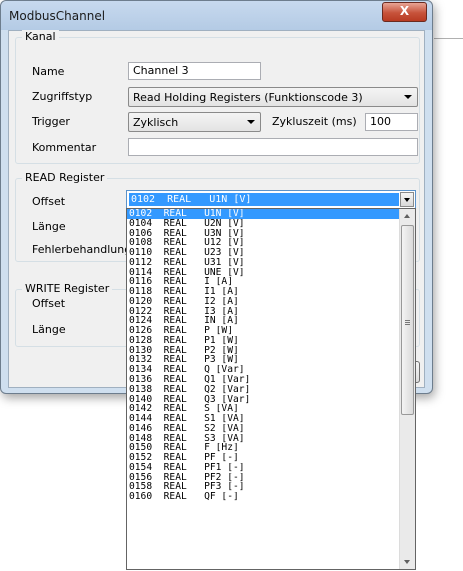 This screenshot has height=571, width=463. Describe the element at coordinates (263, 370) in the screenshot. I see `dropdown-option: 0134 REAL Q [Var]` at that location.